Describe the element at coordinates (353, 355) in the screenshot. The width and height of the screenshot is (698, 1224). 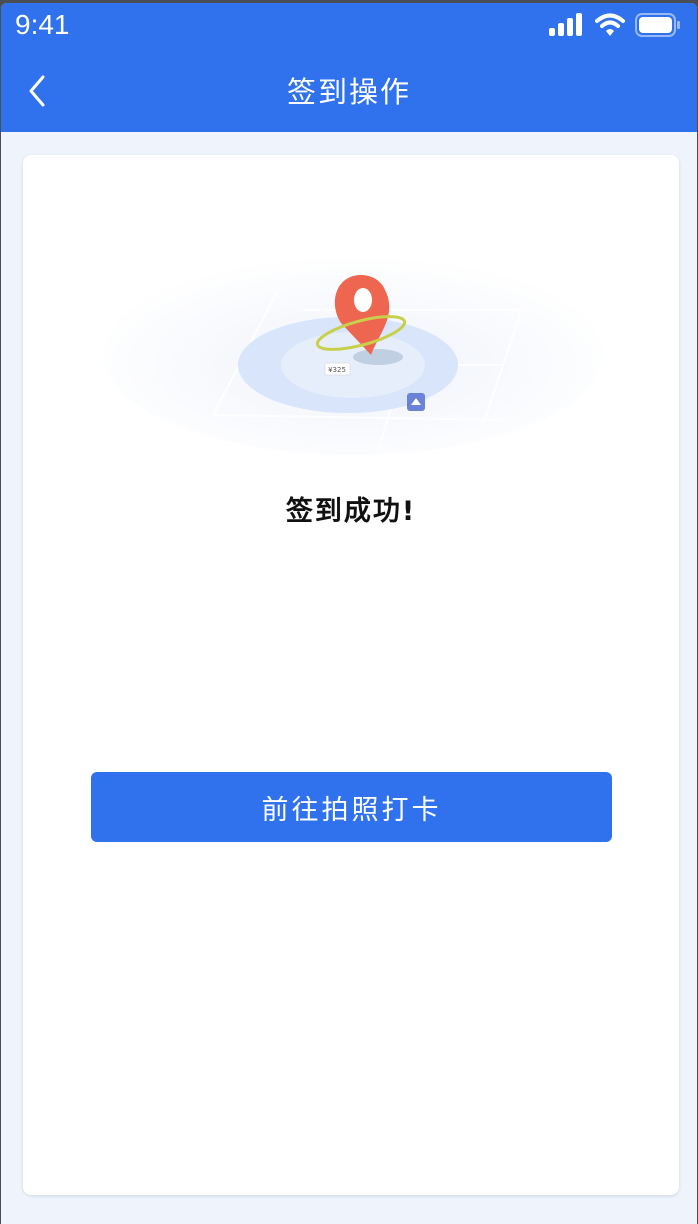
I see `location-pin-illustration: ¥325` at that location.